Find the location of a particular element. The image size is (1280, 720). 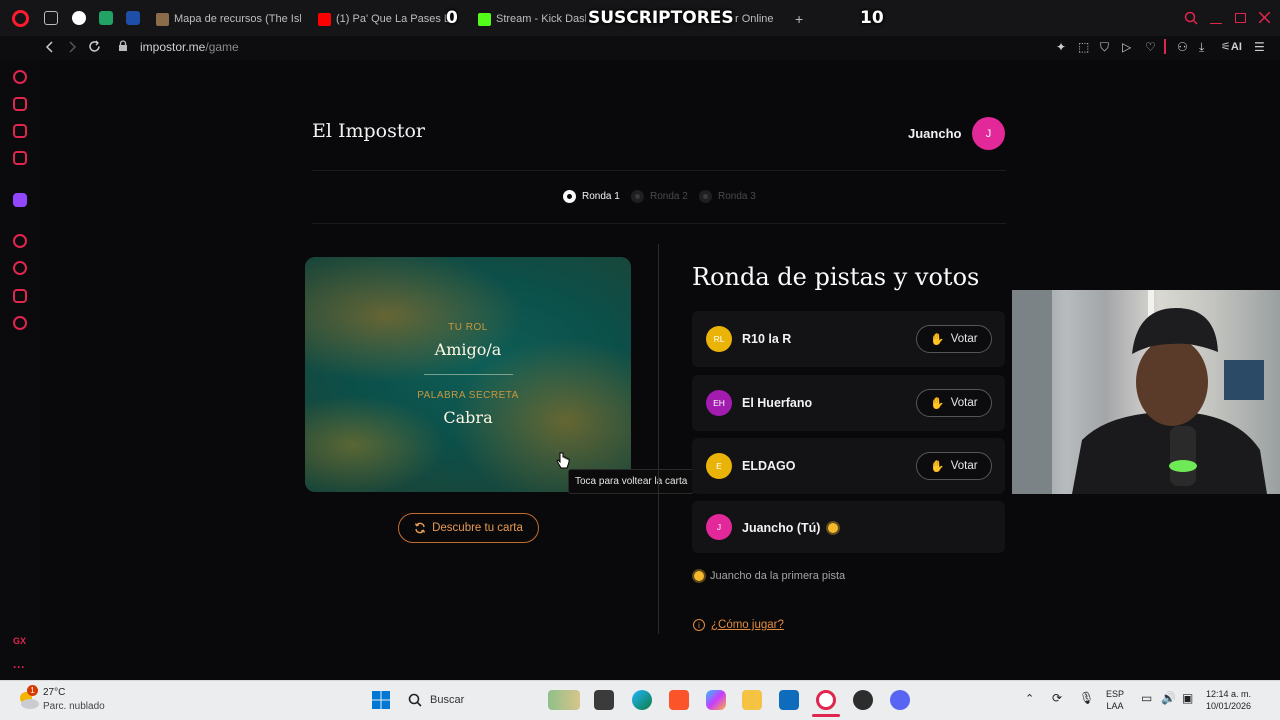

ai-button: ⚟AI is located at coordinates (1231, 46).